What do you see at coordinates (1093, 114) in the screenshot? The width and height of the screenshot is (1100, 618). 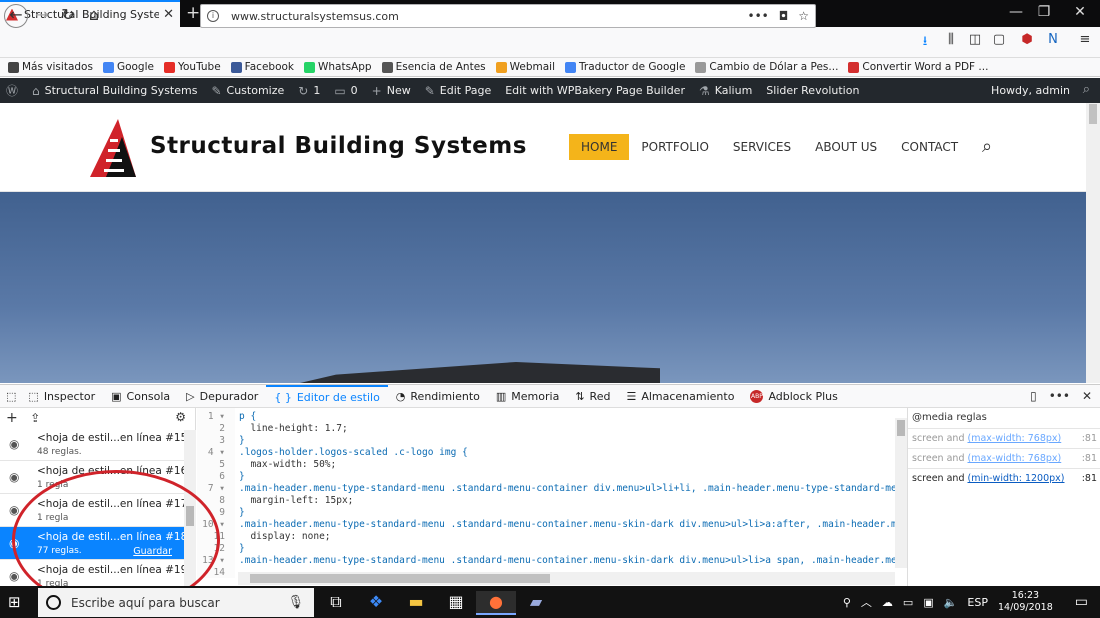 I see `page-scrollbar-thumb` at bounding box center [1093, 114].